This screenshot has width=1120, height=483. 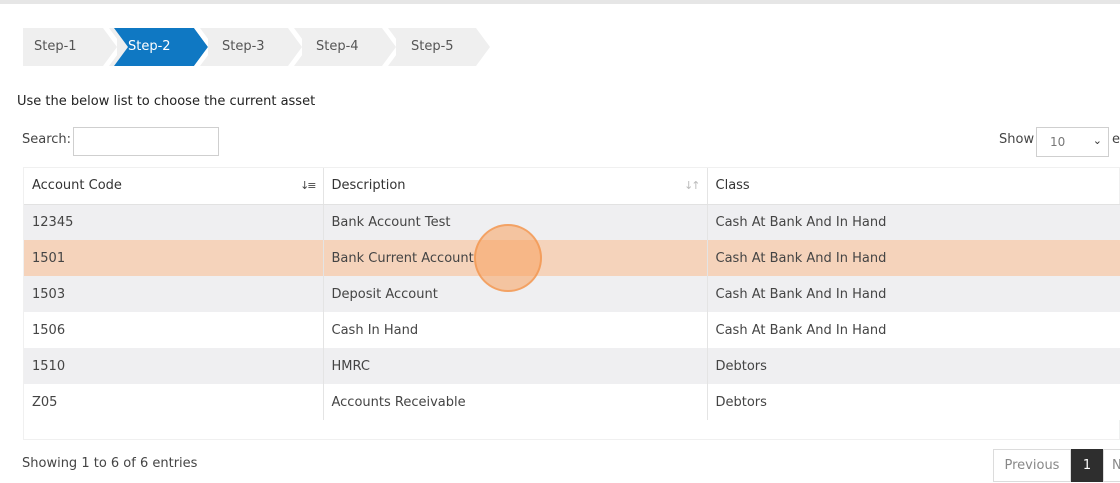 I want to click on wizard-steps: Step-1 Step-2 Step-3 Step-4 Step-5, so click(x=256, y=47).